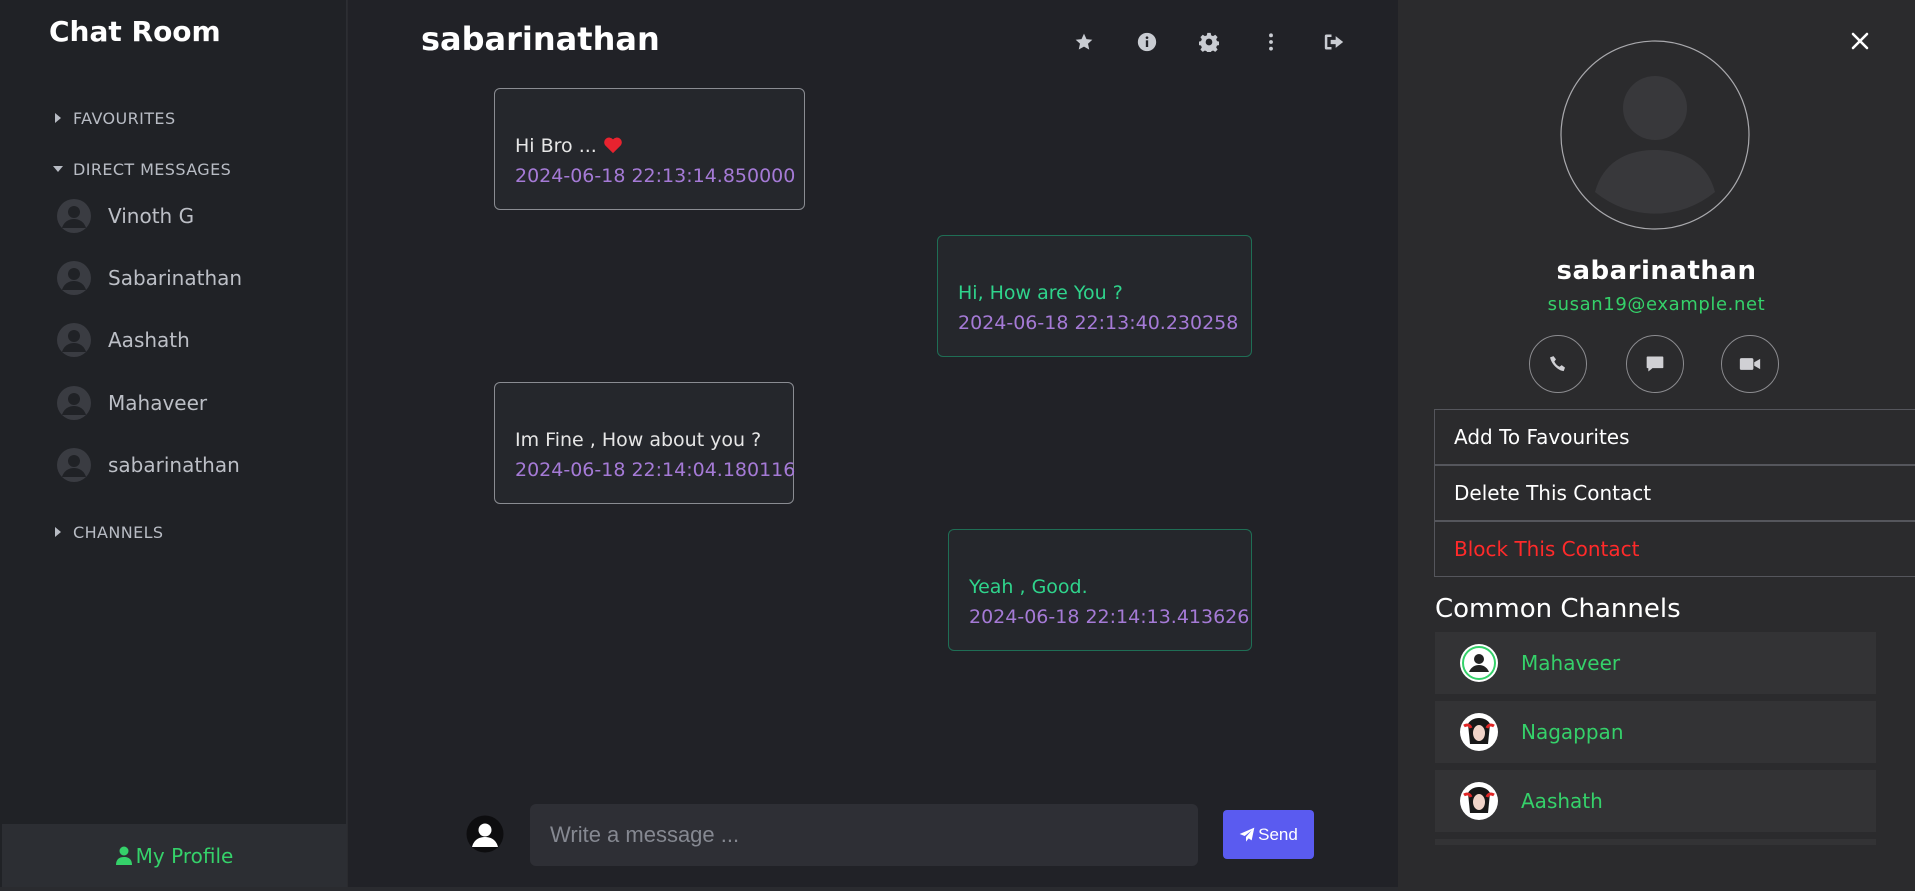 The width and height of the screenshot is (1915, 891). I want to click on message-text: Yeah , Good., so click(1028, 587).